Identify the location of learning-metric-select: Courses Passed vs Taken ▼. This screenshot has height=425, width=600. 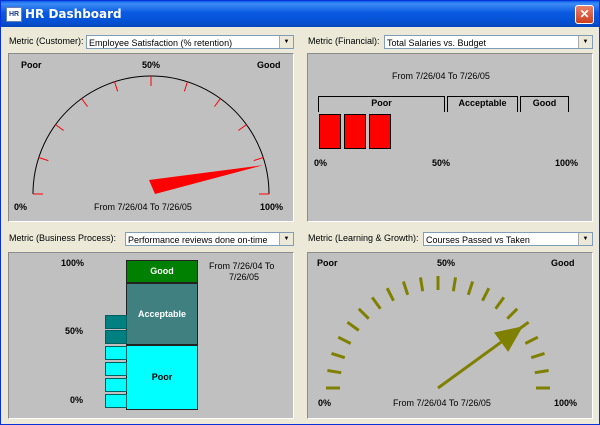
(508, 239).